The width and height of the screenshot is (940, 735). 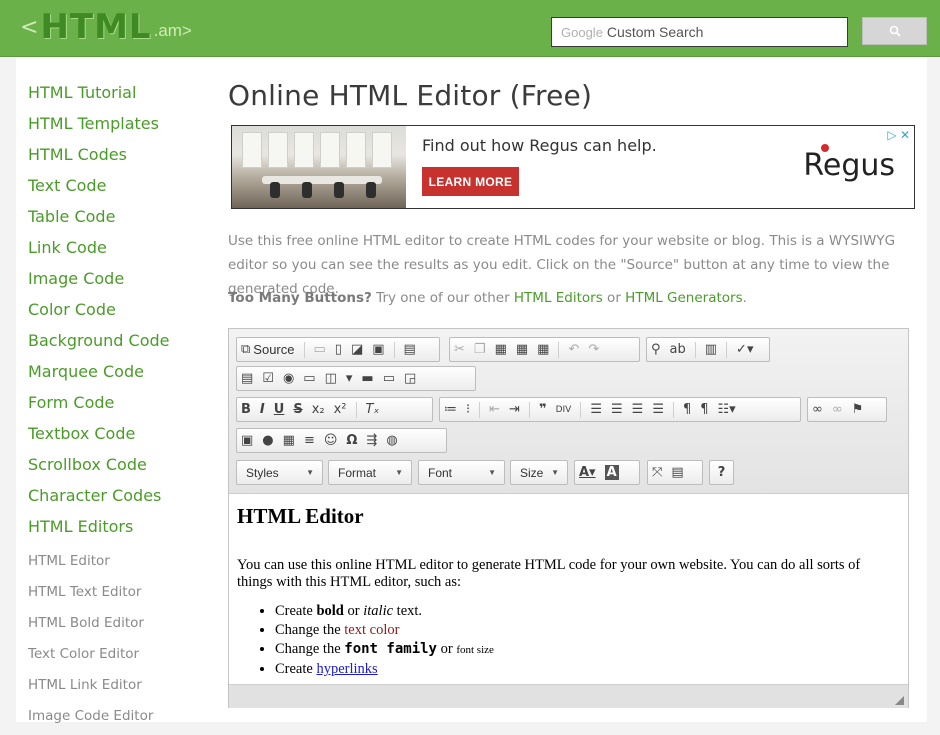 I want to click on sidebar-item-html-tutorial: HTML Tutorial, so click(x=118, y=95).